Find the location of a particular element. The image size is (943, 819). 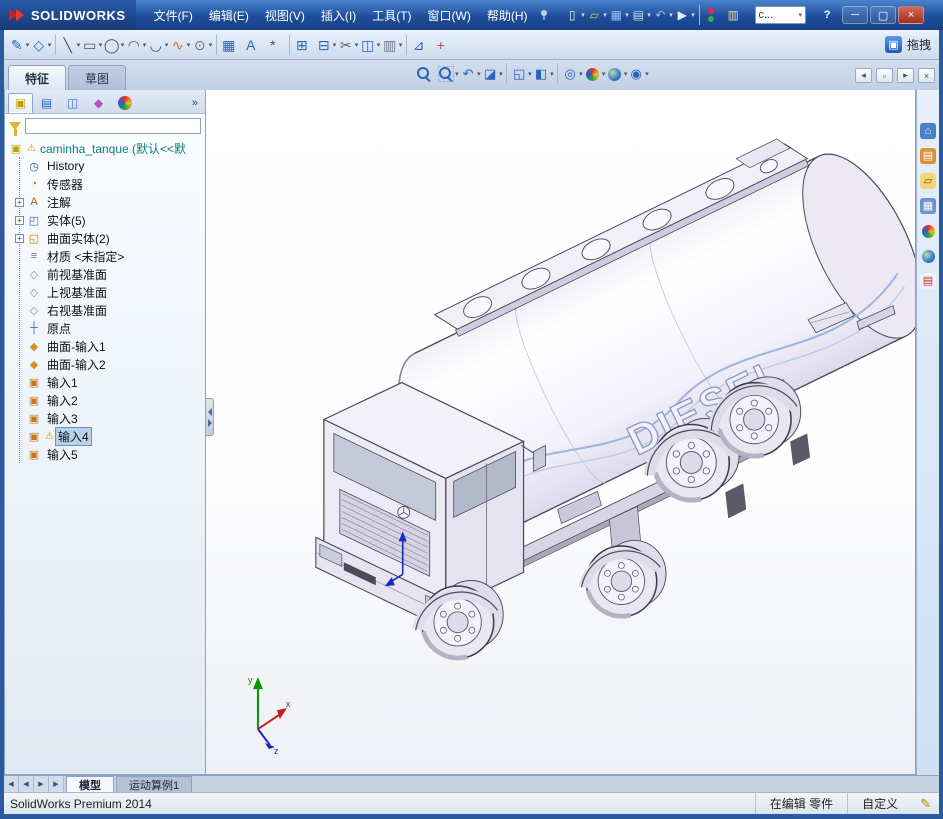

drag-hint-label: 拖拽 is located at coordinates (919, 44).